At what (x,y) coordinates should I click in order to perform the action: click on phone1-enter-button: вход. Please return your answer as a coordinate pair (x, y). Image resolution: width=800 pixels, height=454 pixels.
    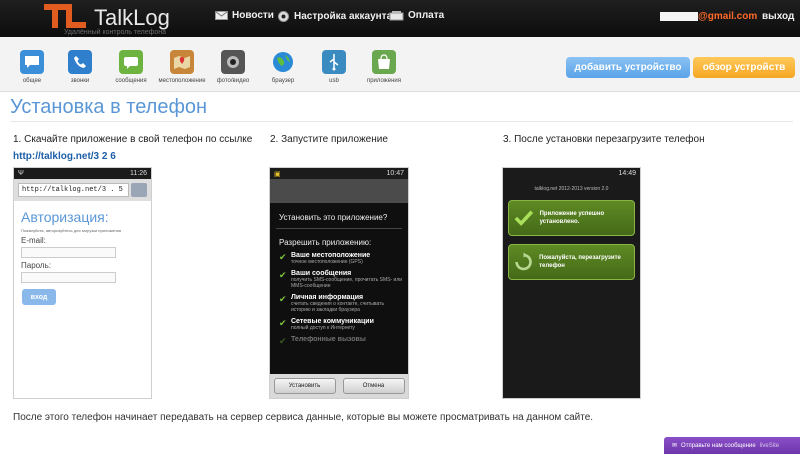
    Looking at the image, I should click on (39, 297).